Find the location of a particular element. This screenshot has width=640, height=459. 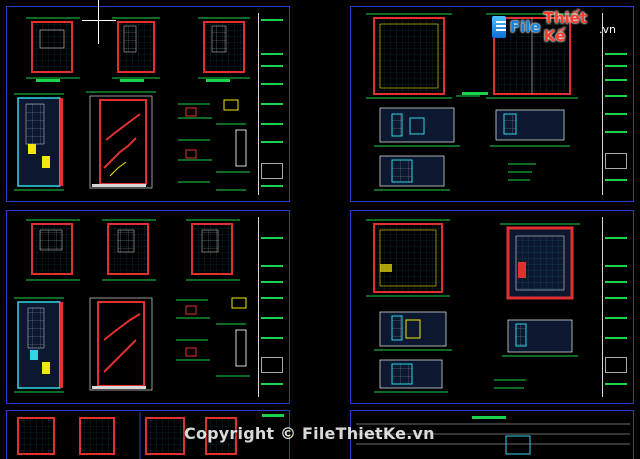

legend-notes is located at coordinates (510, 384).